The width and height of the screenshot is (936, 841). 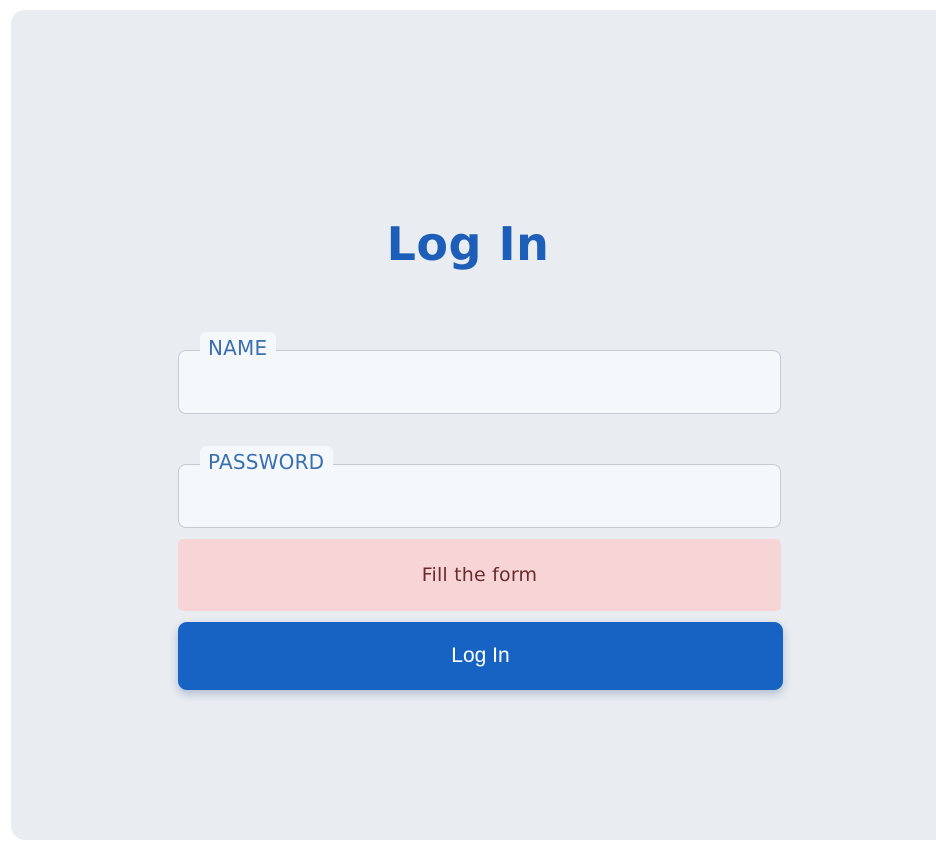 What do you see at coordinates (479, 487) in the screenshot?
I see `password-field: PASSWORD` at bounding box center [479, 487].